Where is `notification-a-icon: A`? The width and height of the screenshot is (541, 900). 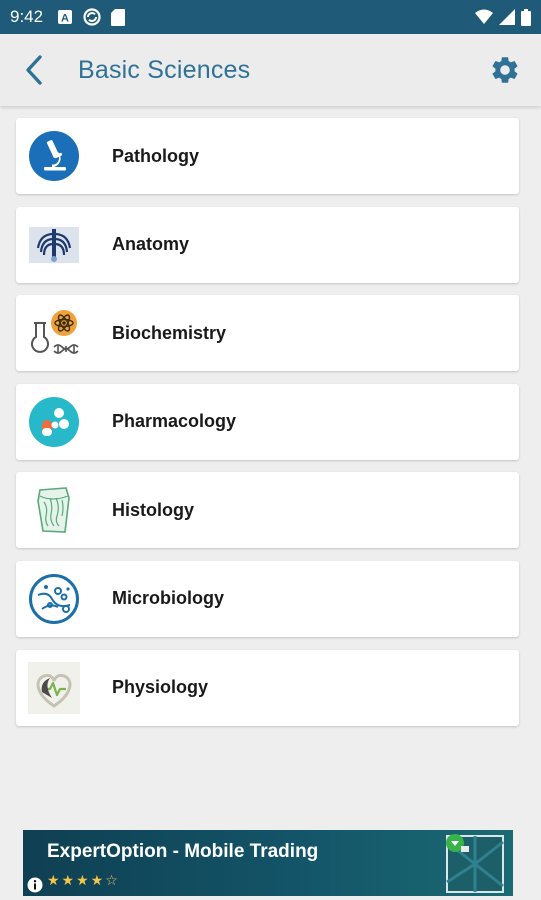 notification-a-icon: A is located at coordinates (65, 17).